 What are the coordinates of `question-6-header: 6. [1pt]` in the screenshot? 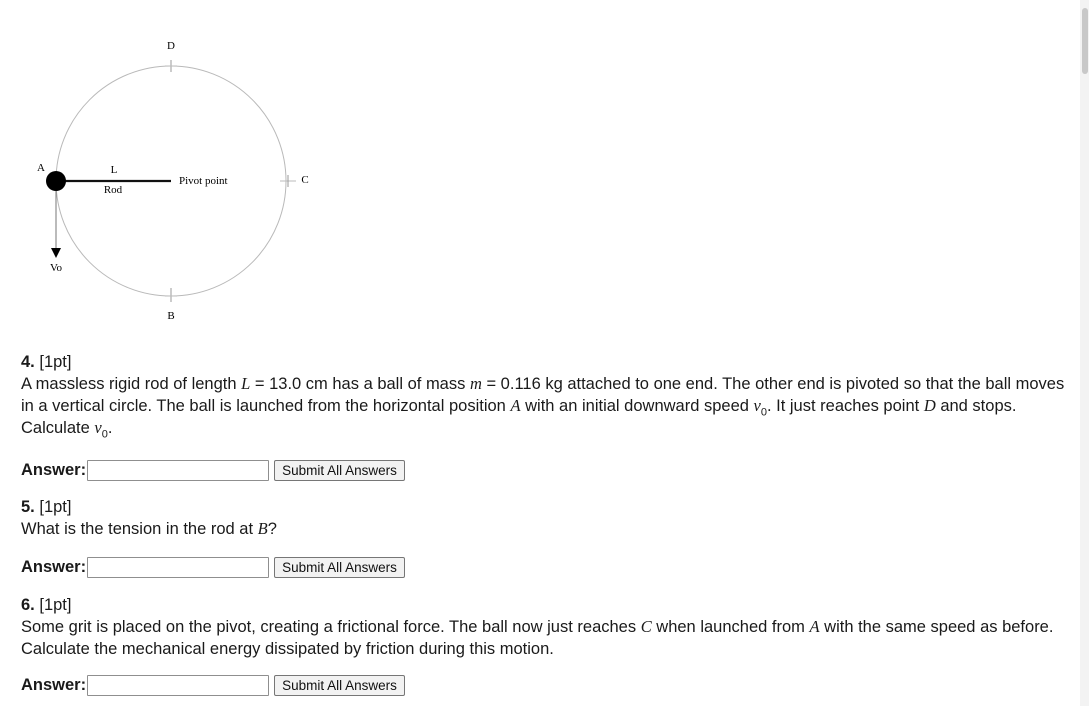 It's located at (543, 605).